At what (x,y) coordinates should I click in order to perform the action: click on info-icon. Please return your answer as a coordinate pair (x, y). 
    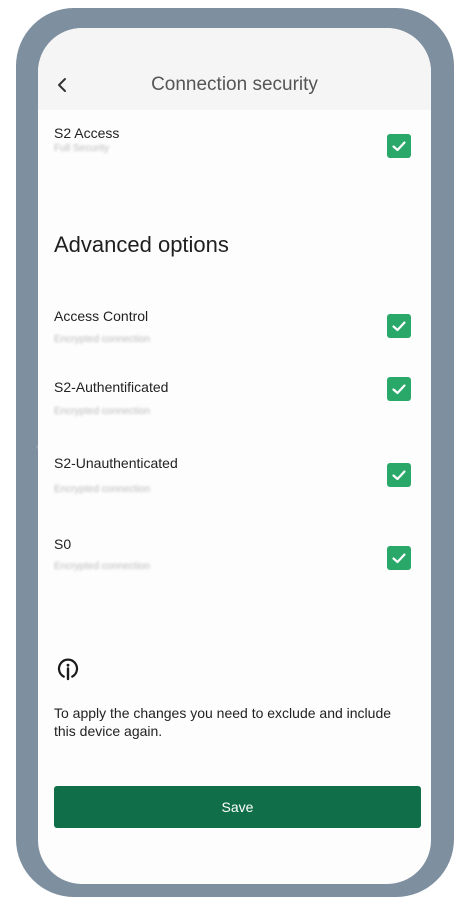
    Looking at the image, I should click on (68, 669).